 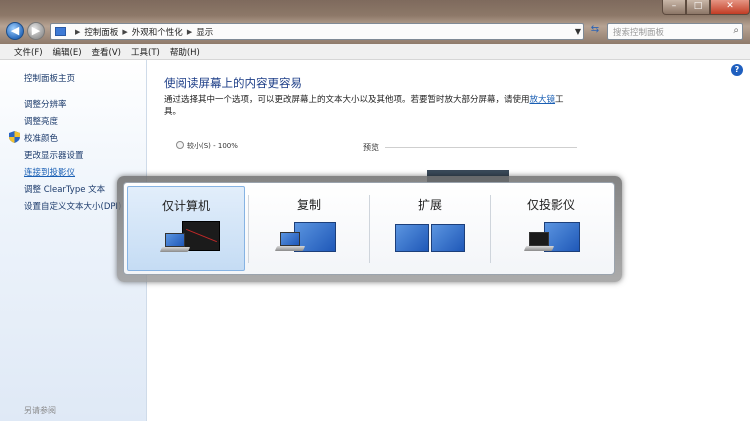 What do you see at coordinates (106, 52) in the screenshot?
I see `menu-view: 查看(V)` at bounding box center [106, 52].